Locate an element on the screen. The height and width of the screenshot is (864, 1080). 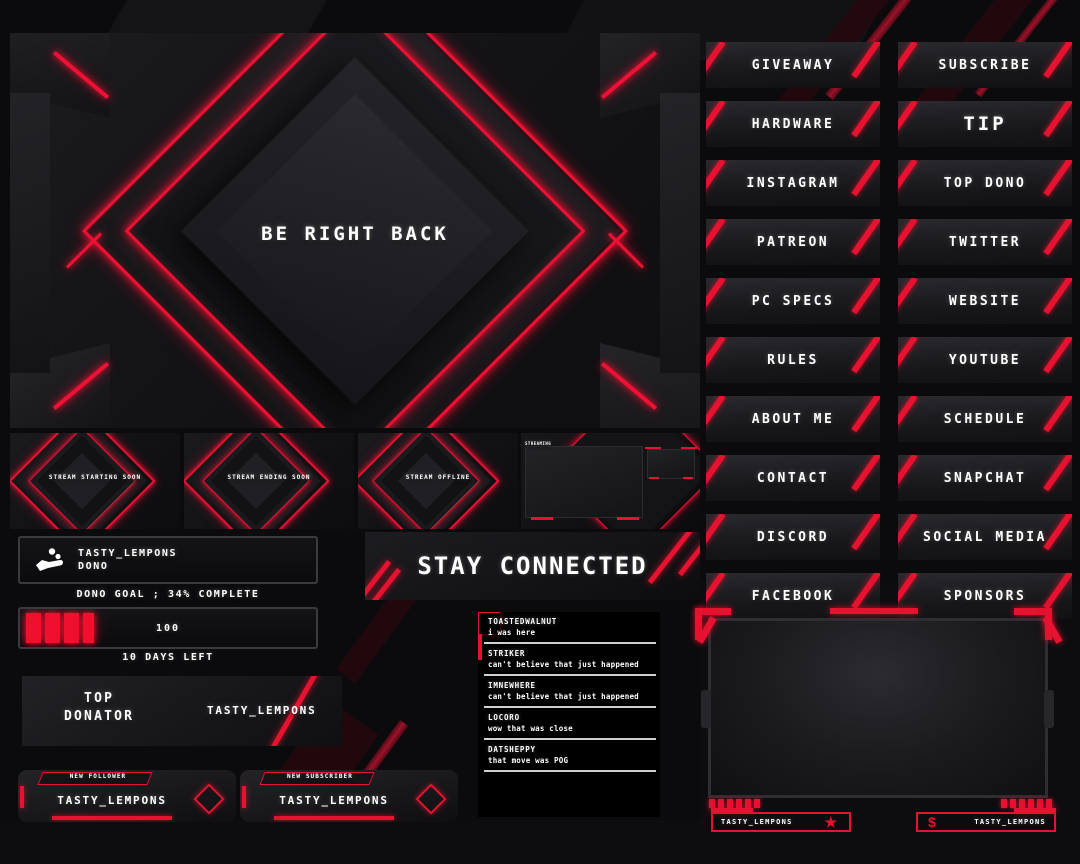
panel-button-label: ABOUT ME is located at coordinates (793, 419).